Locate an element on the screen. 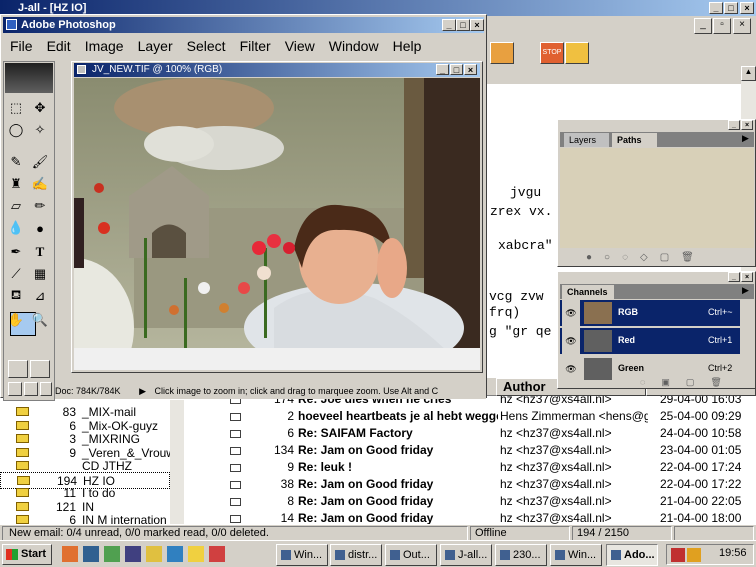  toolbar-stop-icon: STOP is located at coordinates (552, 53).